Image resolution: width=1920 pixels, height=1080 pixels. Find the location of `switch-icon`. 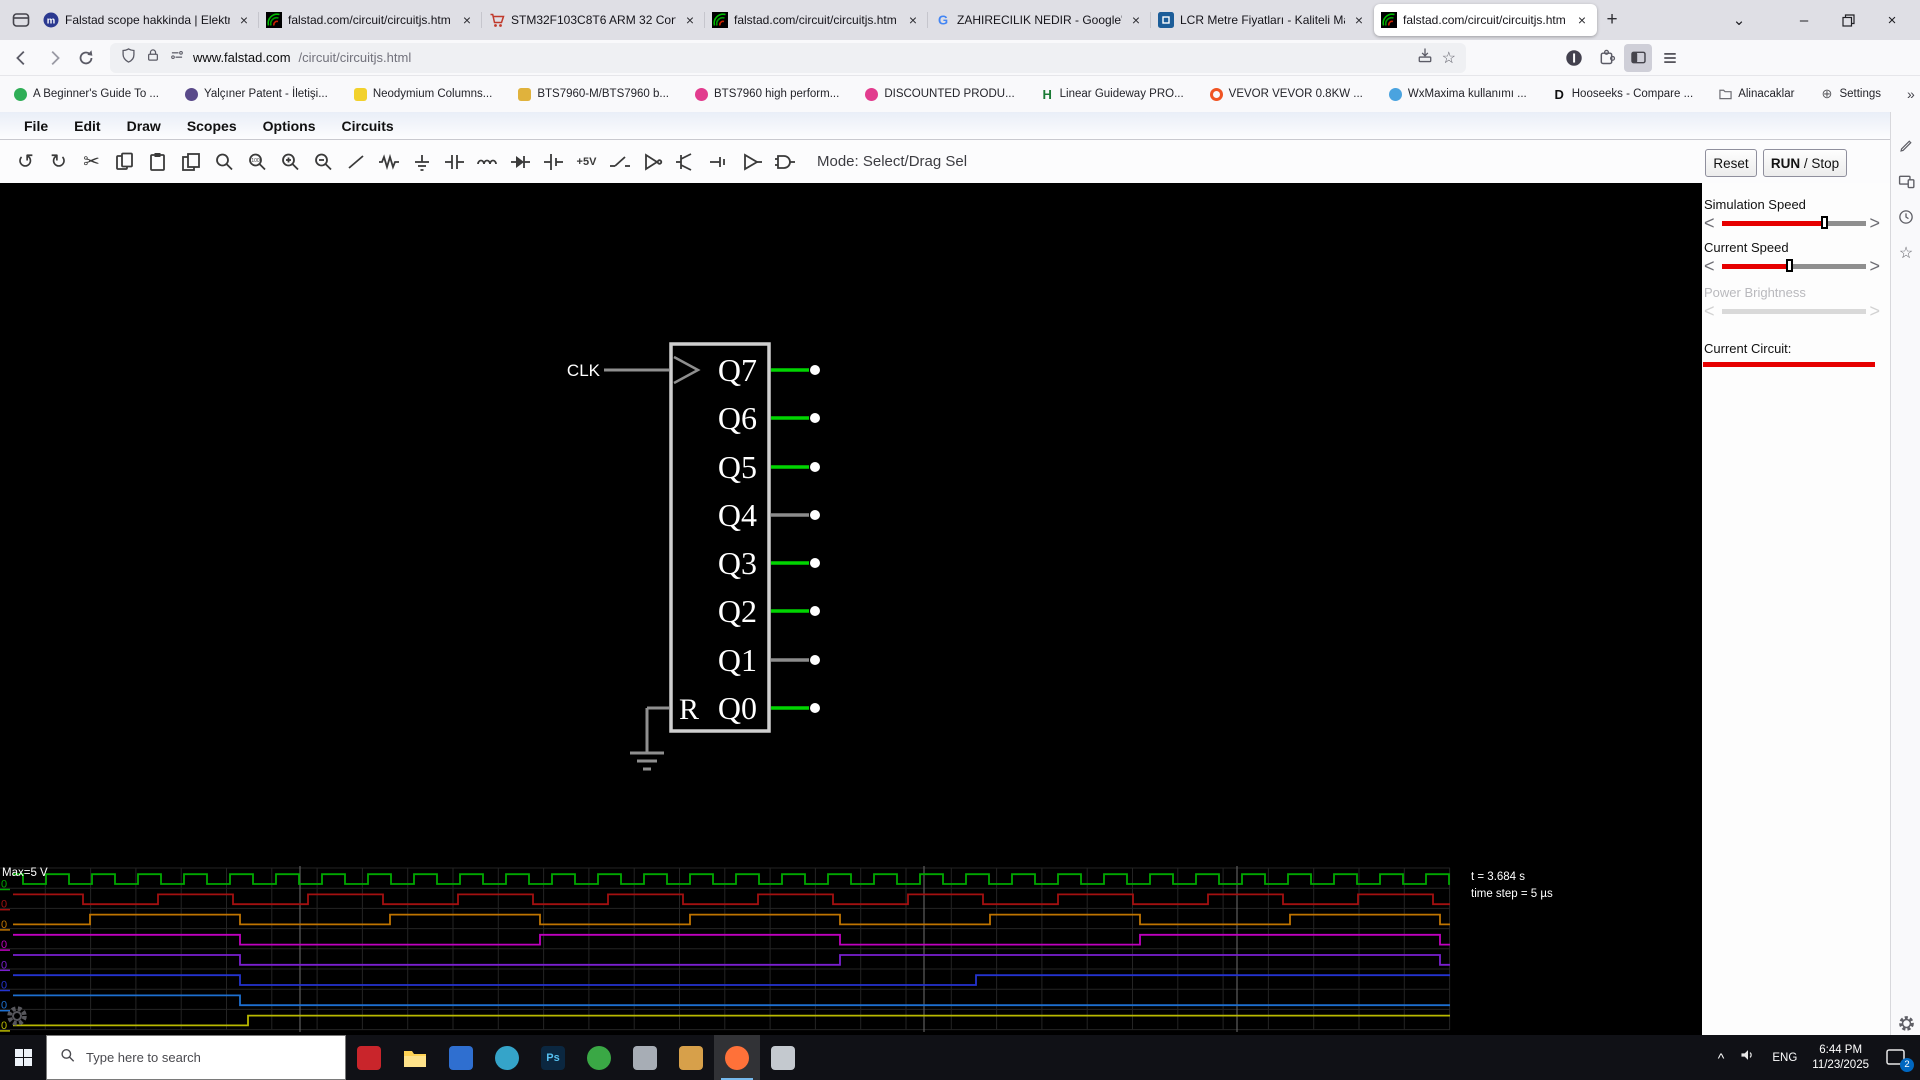

switch-icon is located at coordinates (619, 162).